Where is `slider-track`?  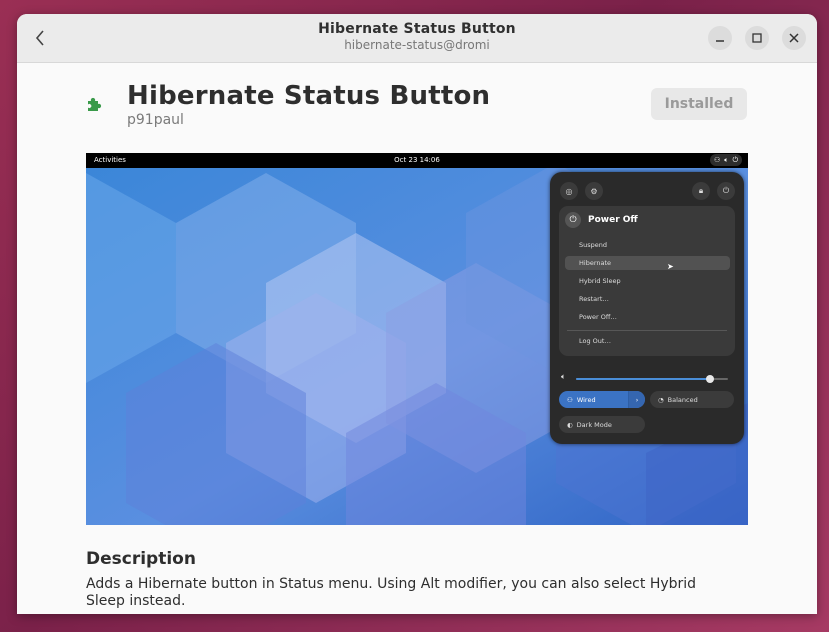
slider-track is located at coordinates (652, 379).